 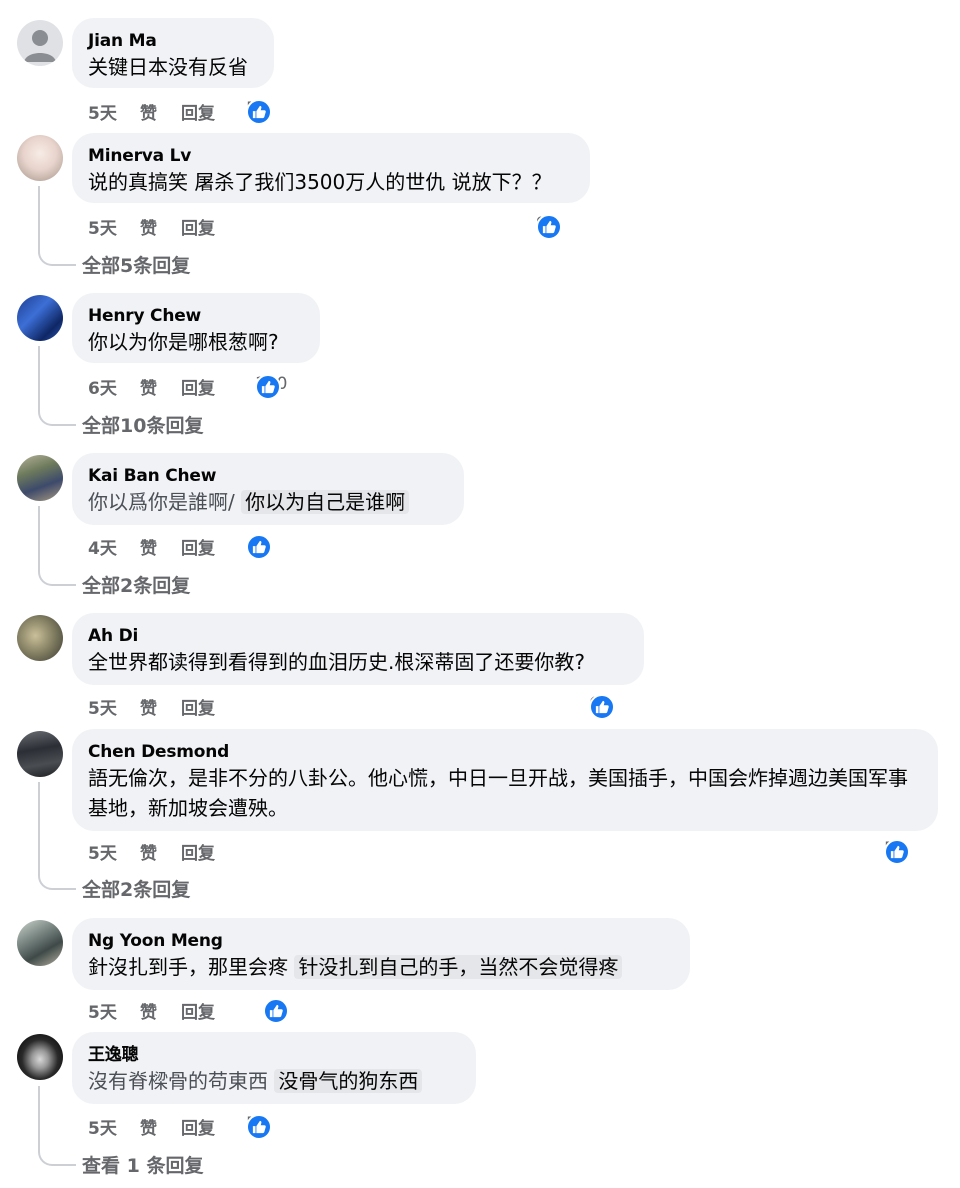 I want to click on comment-text: 你以爲你是誰啊/ 你以为自己是谁啊, so click(x=268, y=502).